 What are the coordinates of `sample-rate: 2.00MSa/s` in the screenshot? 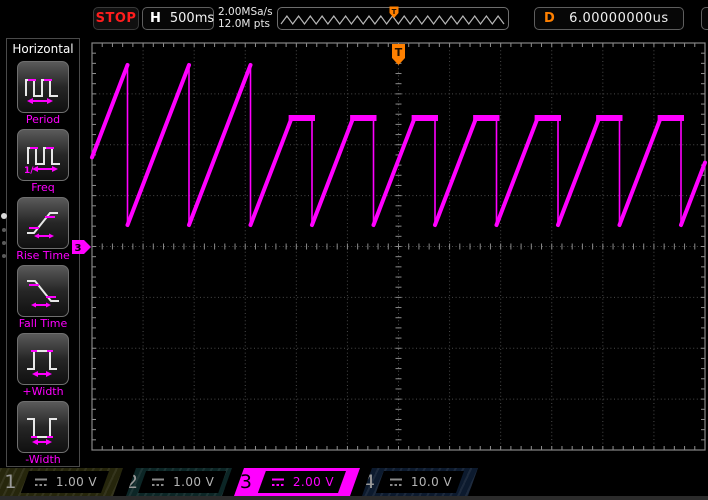 It's located at (245, 12).